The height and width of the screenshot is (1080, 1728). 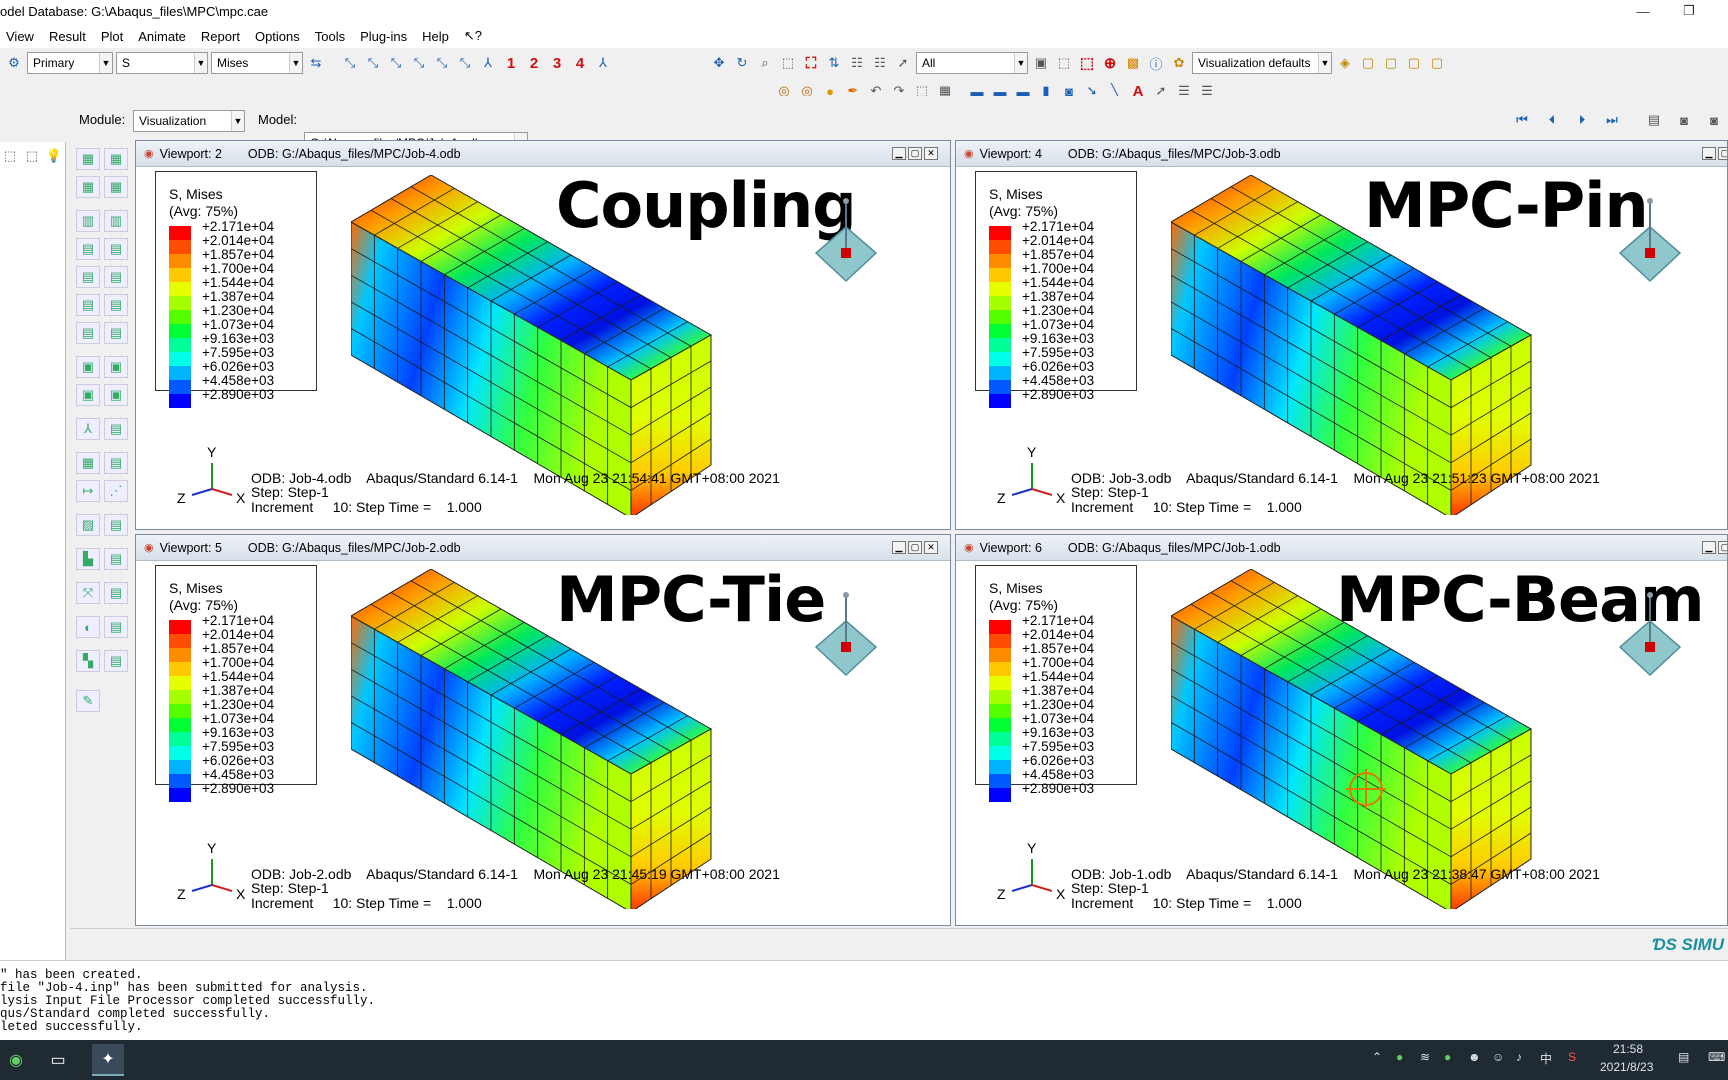 I want to click on step-3-button: 3, so click(x=557, y=63).